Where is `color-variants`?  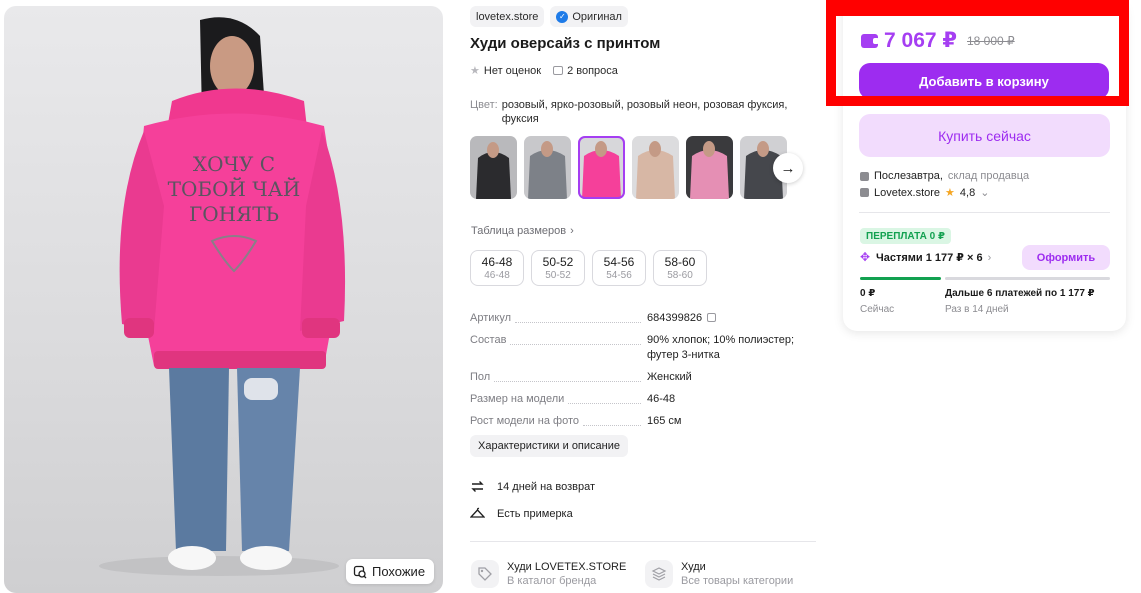 color-variants is located at coordinates (628, 167).